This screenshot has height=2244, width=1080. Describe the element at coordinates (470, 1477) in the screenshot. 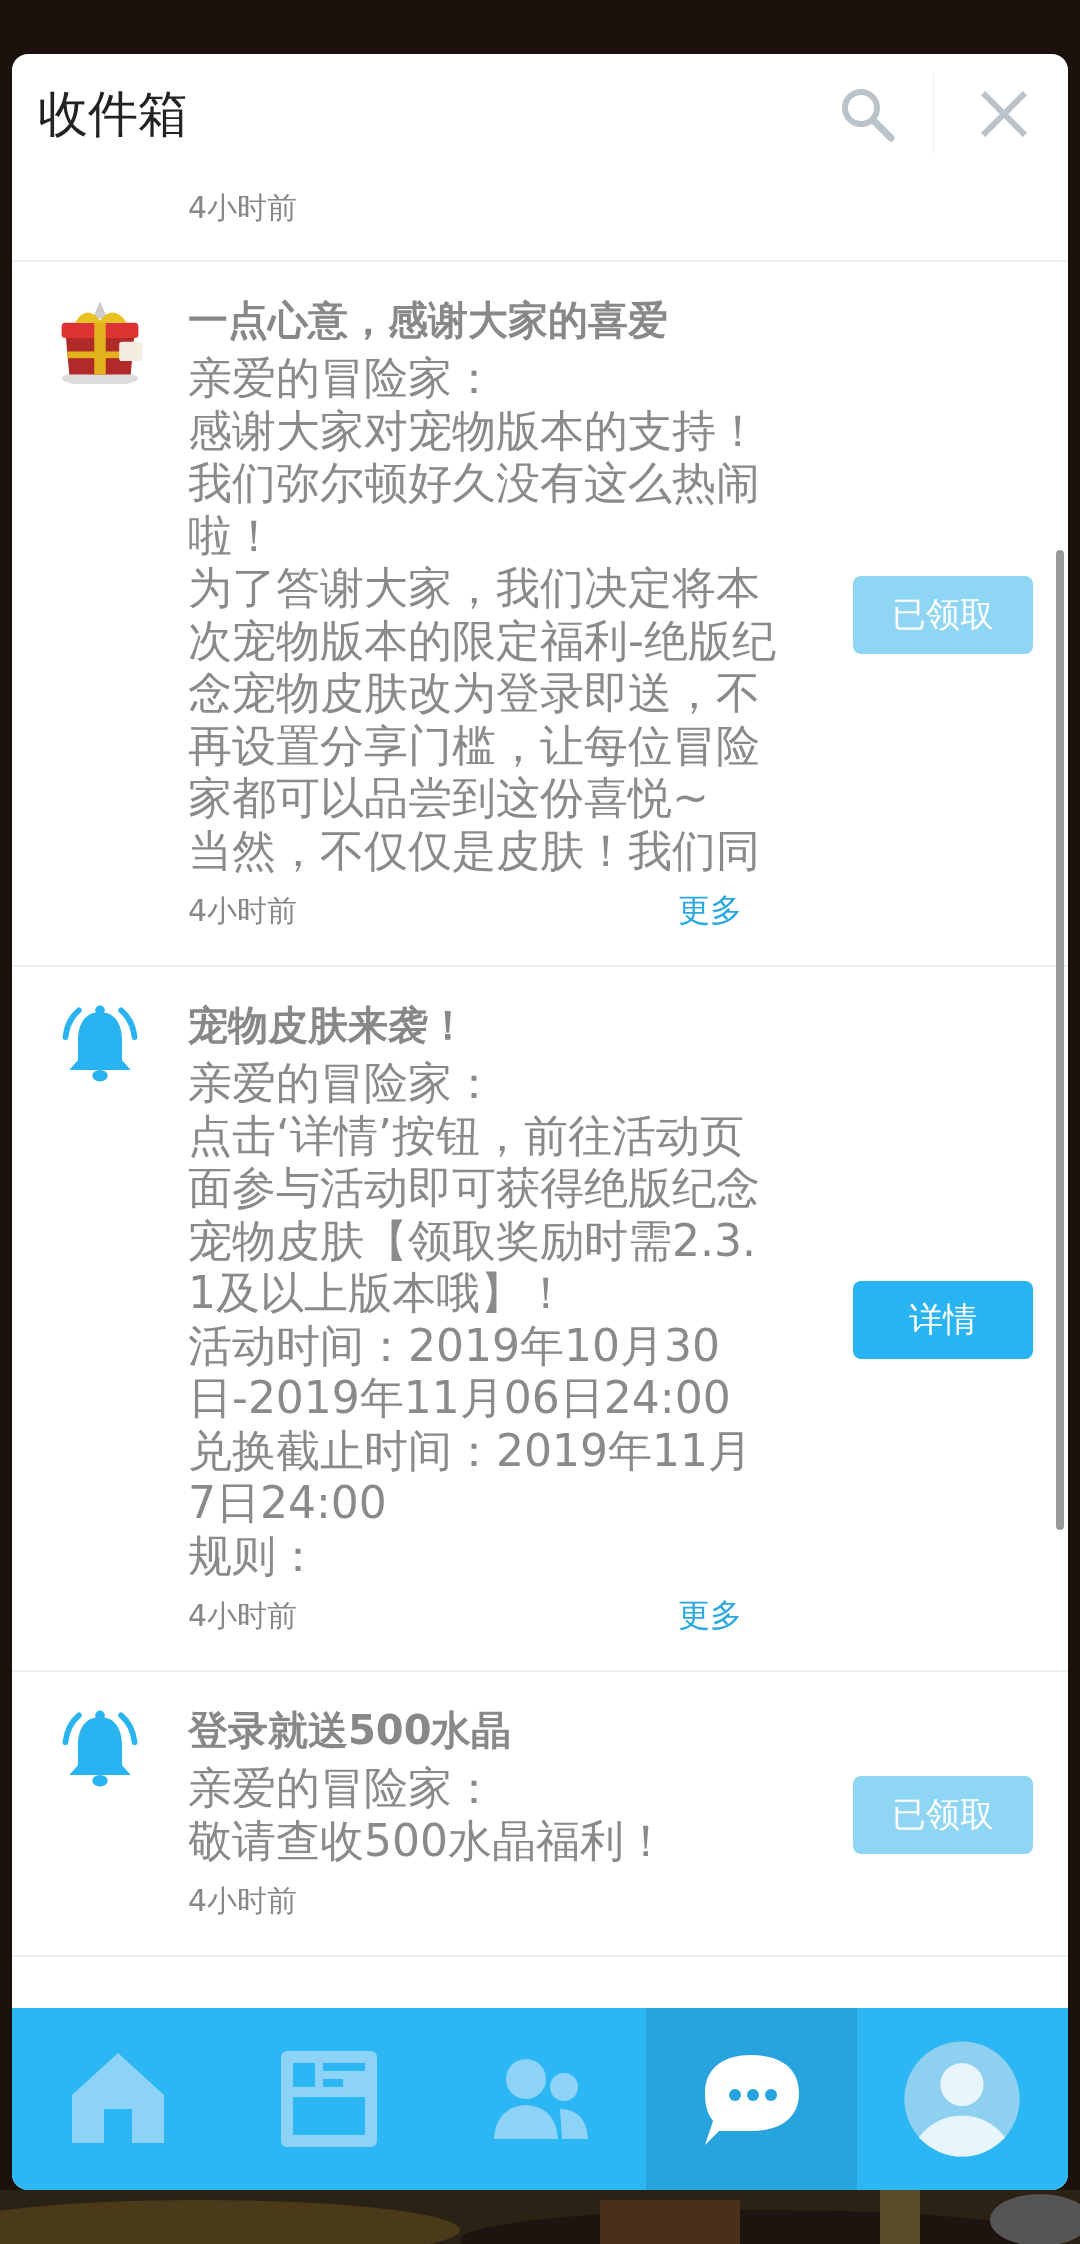

I see `message-text: 兑换截止时间：2019年11月7日24:00` at that location.